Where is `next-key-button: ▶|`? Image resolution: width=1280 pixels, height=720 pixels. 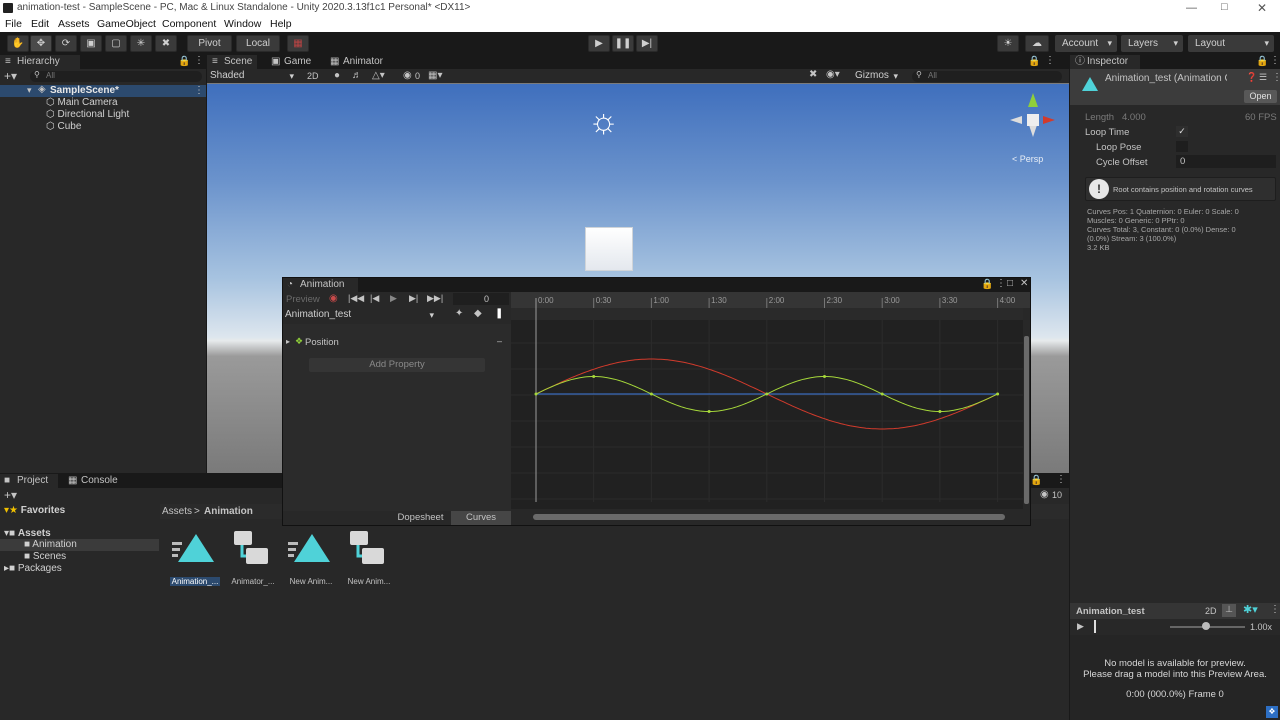 next-key-button: ▶| is located at coordinates (413, 298).